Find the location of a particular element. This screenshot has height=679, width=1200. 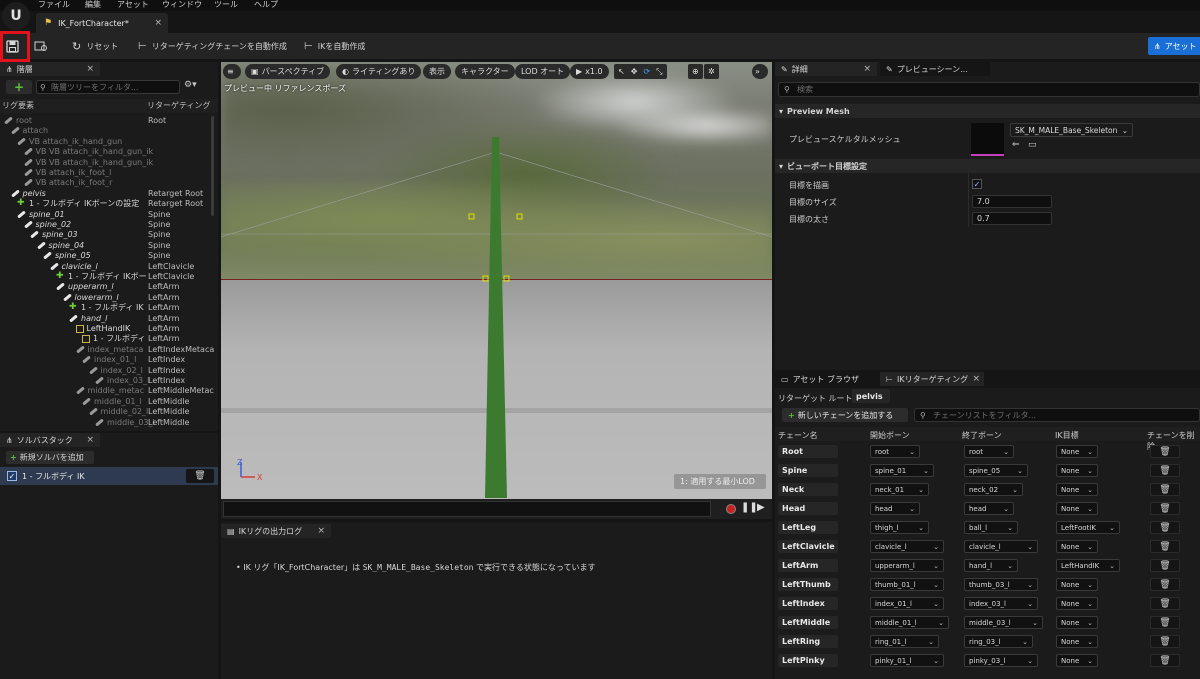

perspective-button: ▣ パースペクティブ is located at coordinates (288, 71).